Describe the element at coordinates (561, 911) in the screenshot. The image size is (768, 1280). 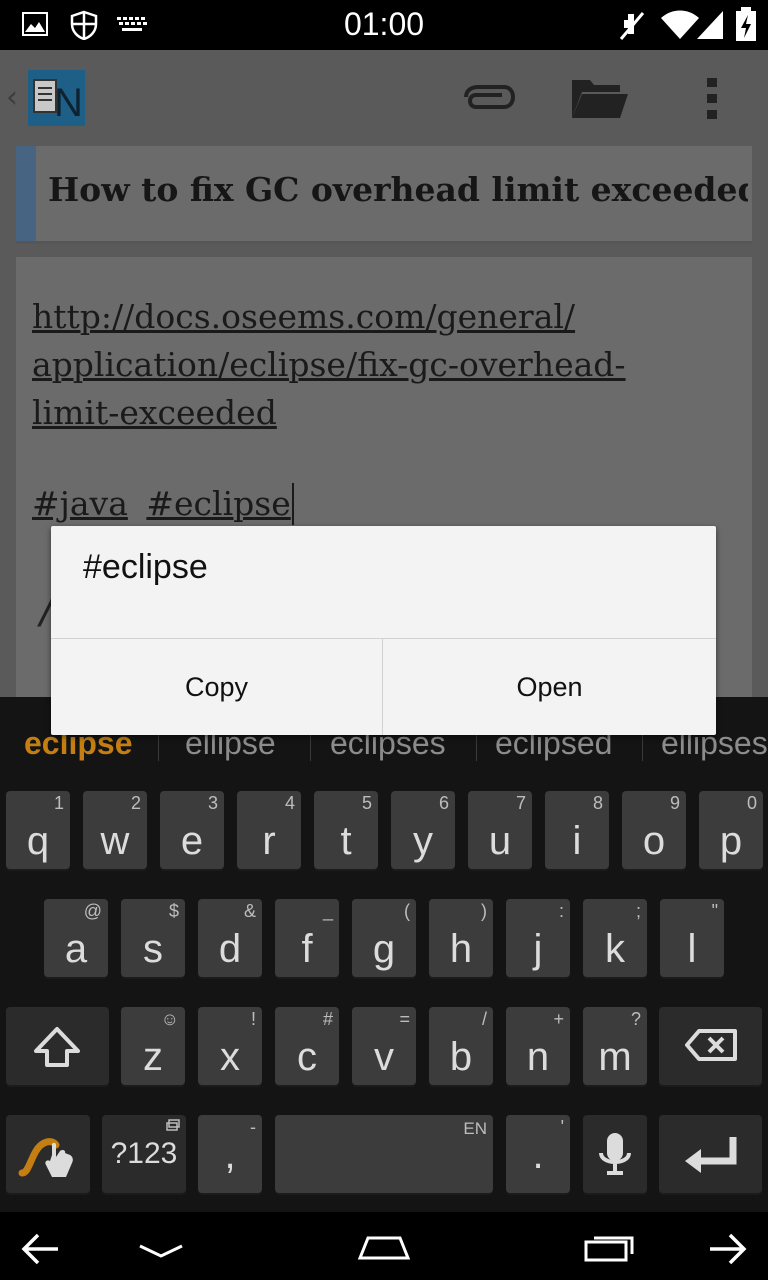
I see `key-hint: :` at that location.